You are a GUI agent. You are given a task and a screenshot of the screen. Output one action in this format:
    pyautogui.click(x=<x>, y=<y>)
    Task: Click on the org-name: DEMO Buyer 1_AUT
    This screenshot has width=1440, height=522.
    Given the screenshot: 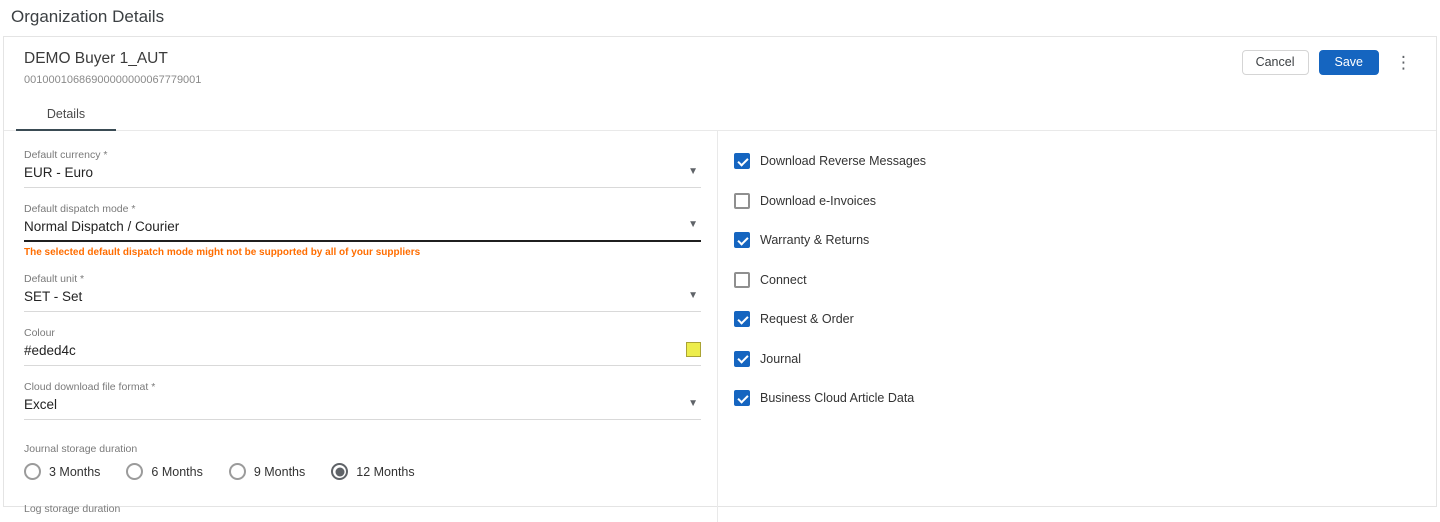 What is the action you would take?
    pyautogui.click(x=96, y=58)
    